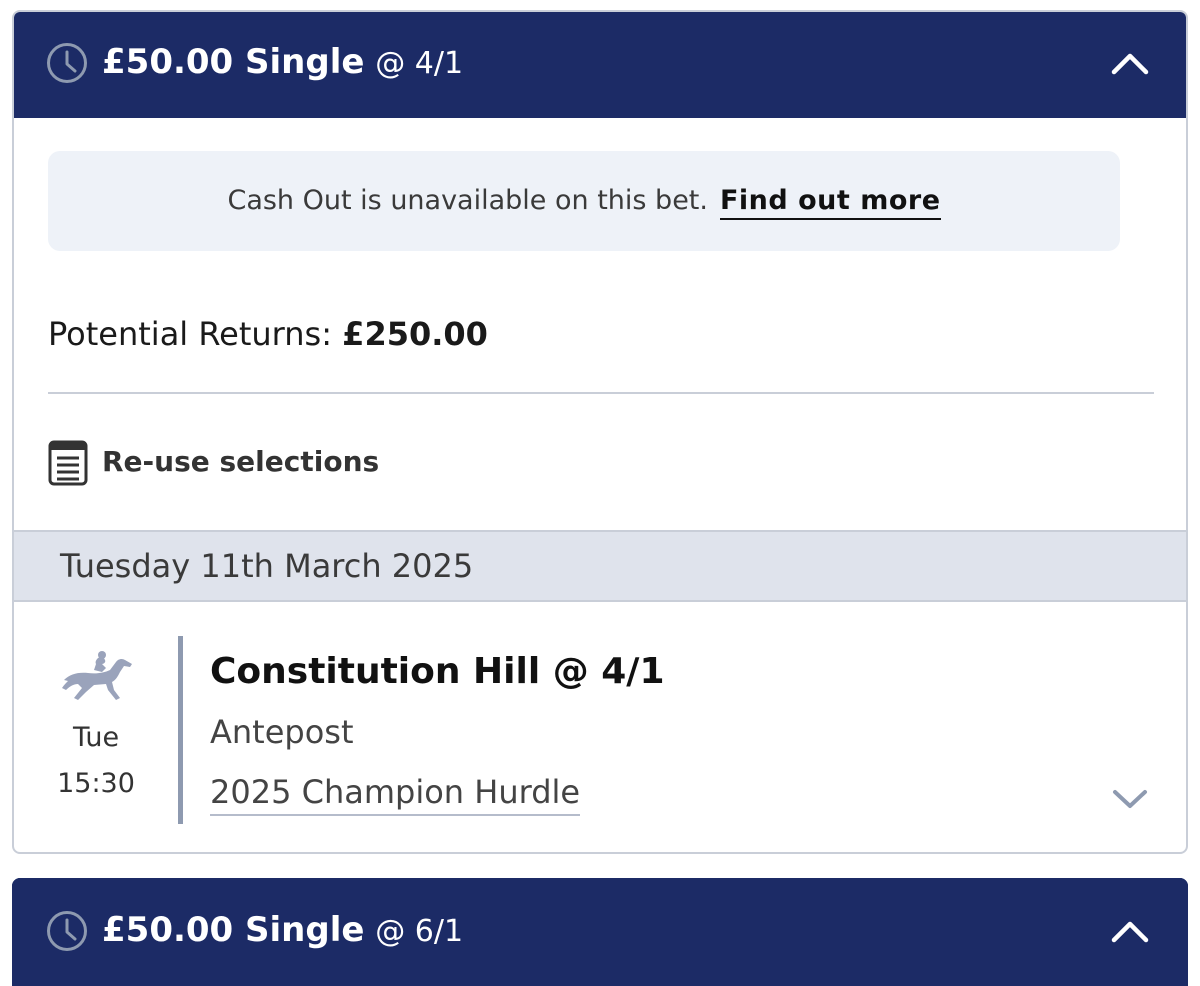 The height and width of the screenshot is (986, 1200). I want to click on divider, so click(601, 393).